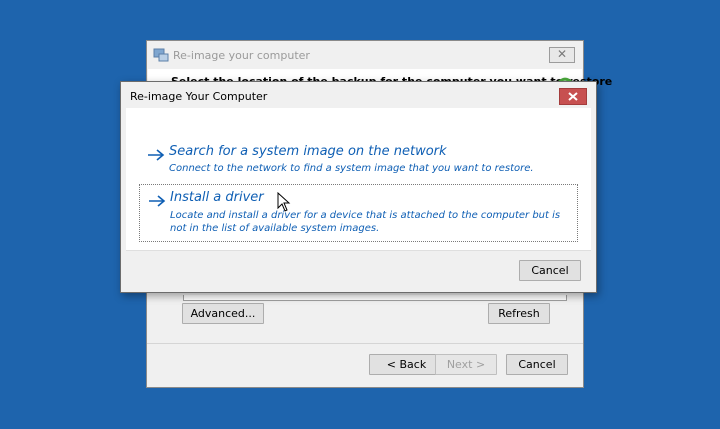 The height and width of the screenshot is (429, 720). Describe the element at coordinates (406, 364) in the screenshot. I see `back-button: < Back` at that location.